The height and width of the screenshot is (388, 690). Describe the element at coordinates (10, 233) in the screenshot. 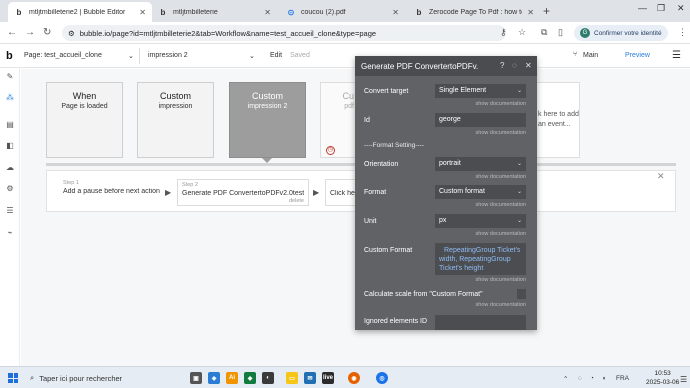

I see `seo-tab-icon: ⌁` at that location.